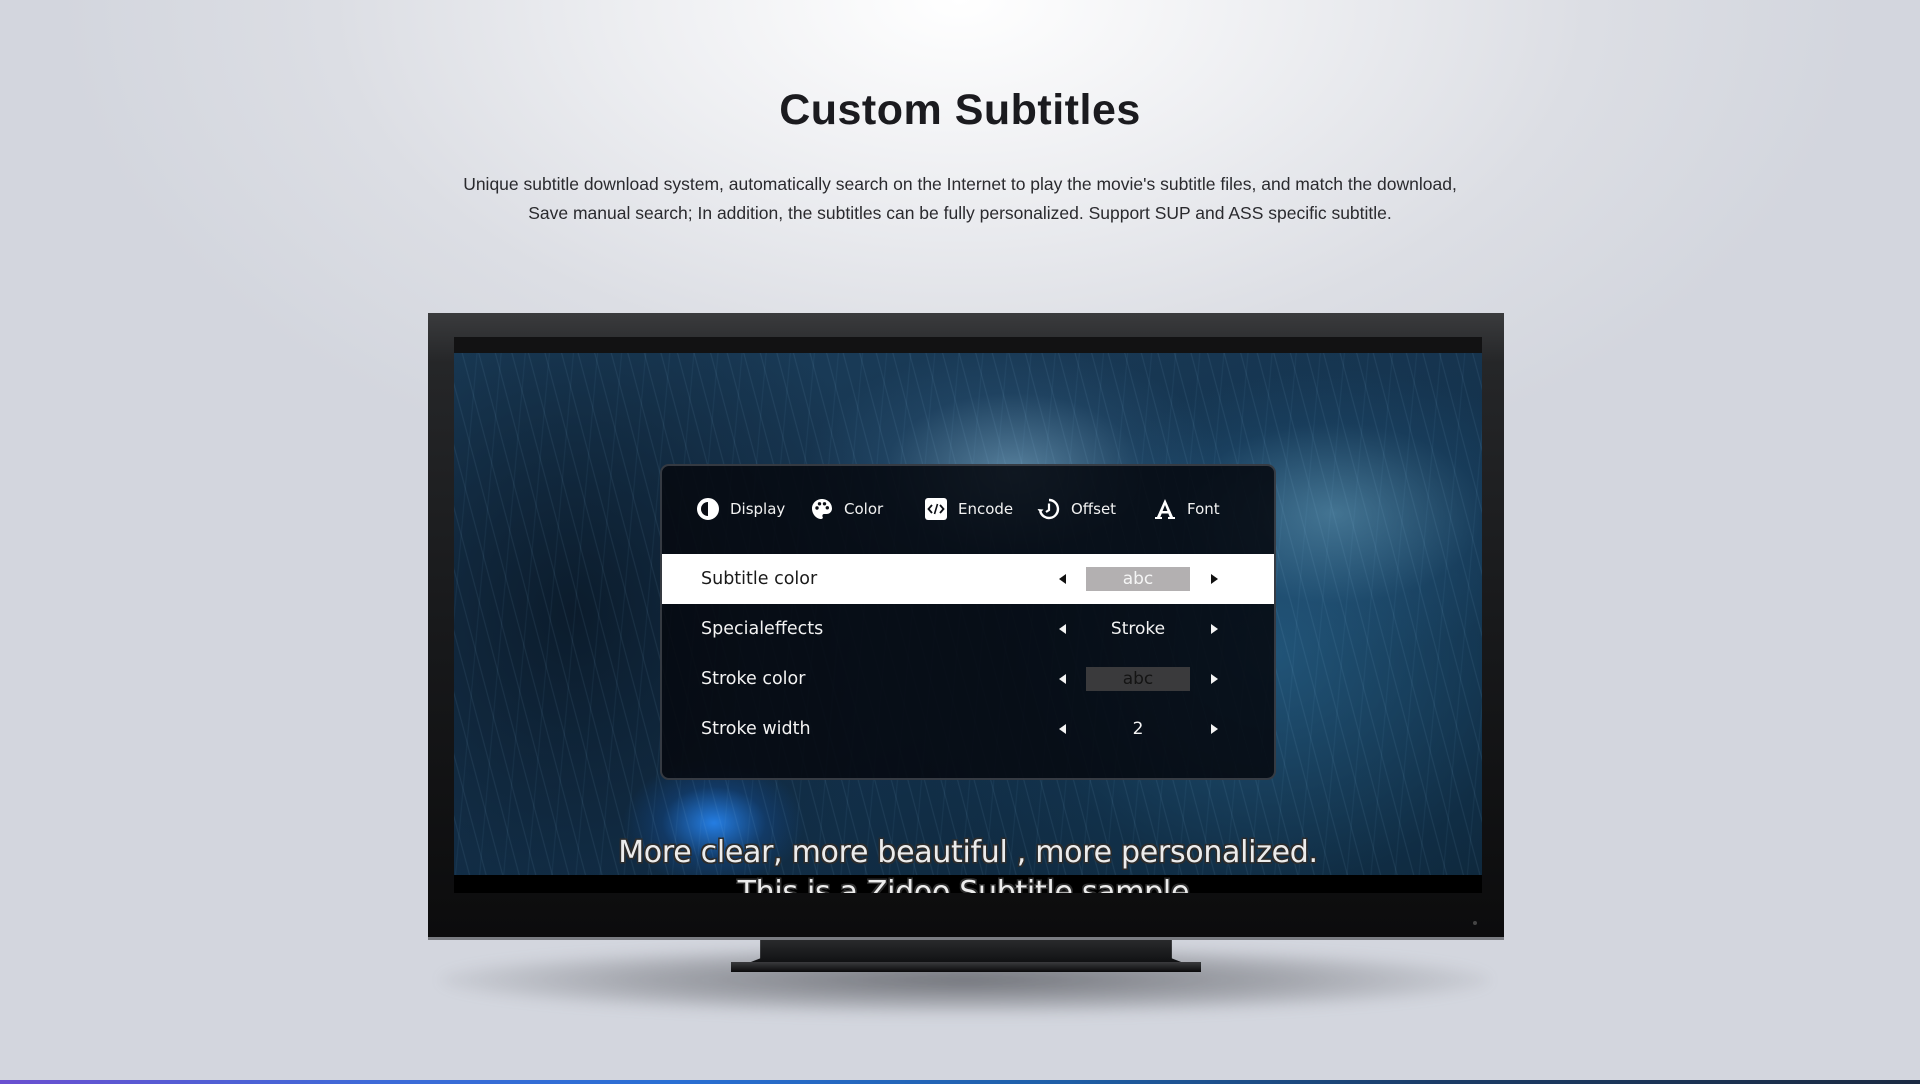 The width and height of the screenshot is (1920, 1084). I want to click on stroke-color-swatch: abc, so click(1138, 679).